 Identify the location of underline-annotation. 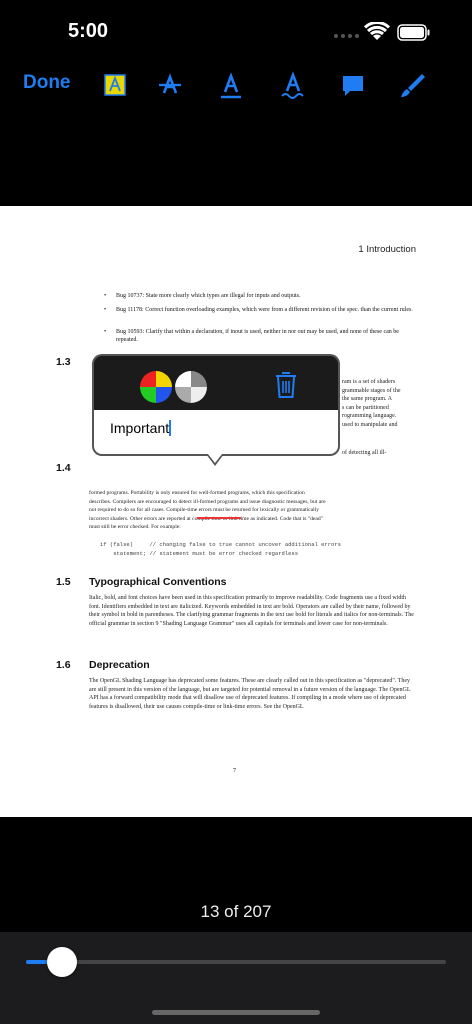
(219, 518).